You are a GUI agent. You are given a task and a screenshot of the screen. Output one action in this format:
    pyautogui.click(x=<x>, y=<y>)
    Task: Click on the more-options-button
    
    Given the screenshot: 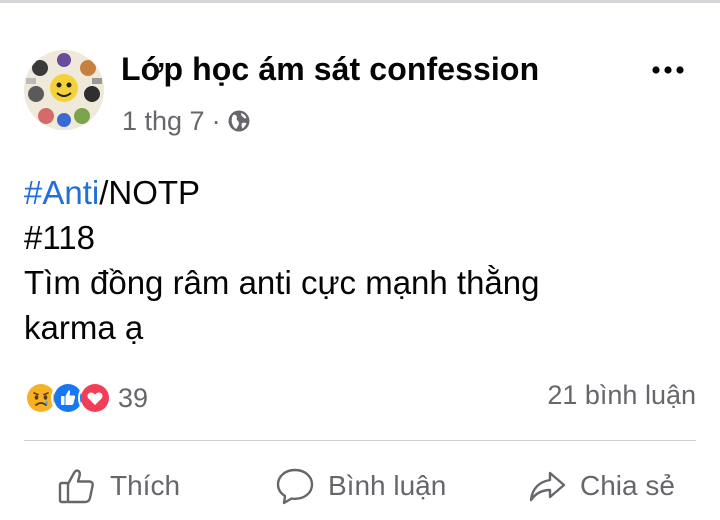 What is the action you would take?
    pyautogui.click(x=668, y=70)
    